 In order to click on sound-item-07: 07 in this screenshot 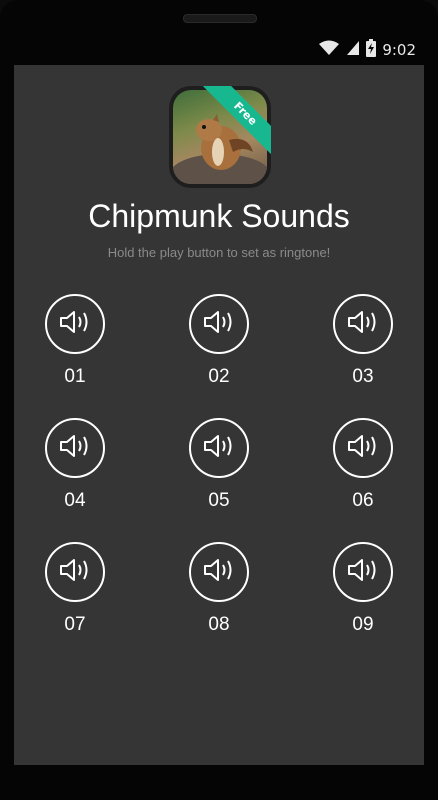, I will do `click(75, 597)`.